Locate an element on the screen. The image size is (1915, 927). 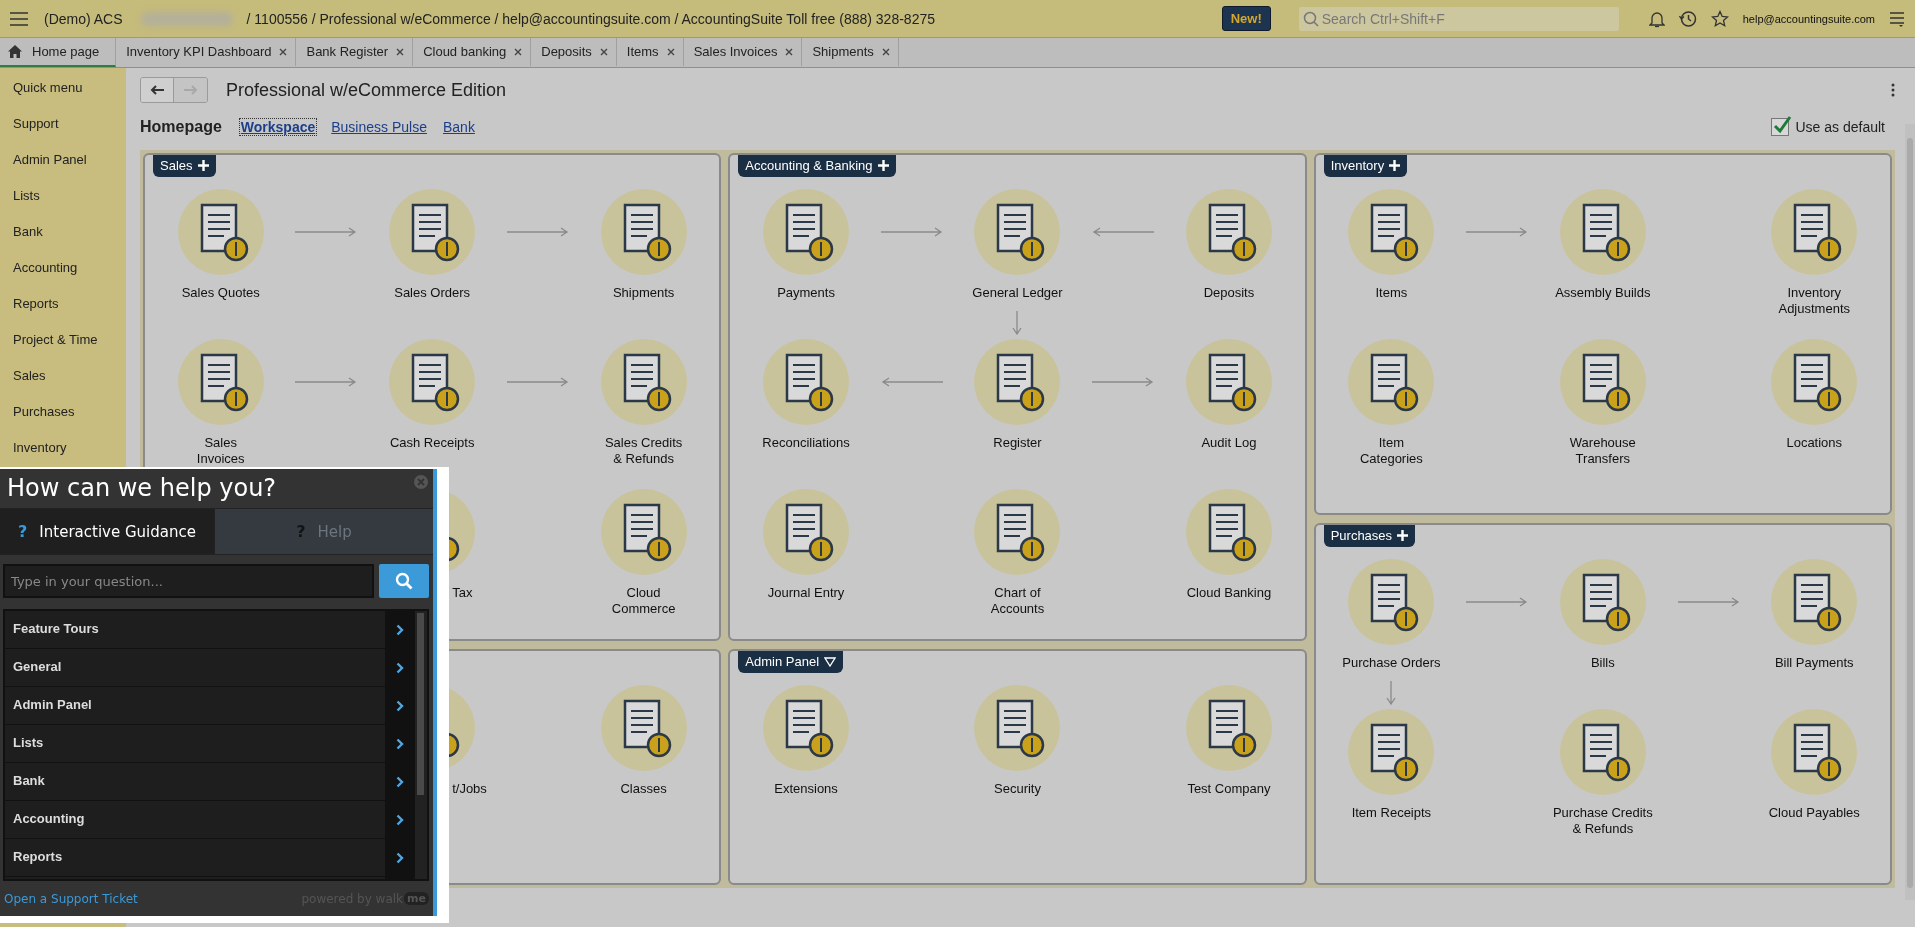
tab: Inventory KPI Dashboard is located at coordinates (206, 52).